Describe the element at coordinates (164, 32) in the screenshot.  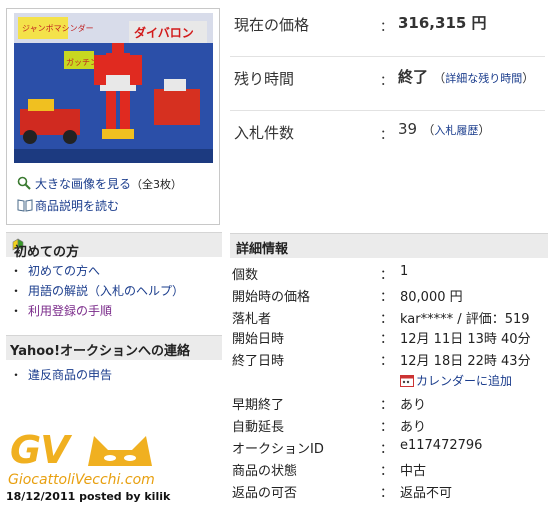
I see `svg-text: ダイバロン` at that location.